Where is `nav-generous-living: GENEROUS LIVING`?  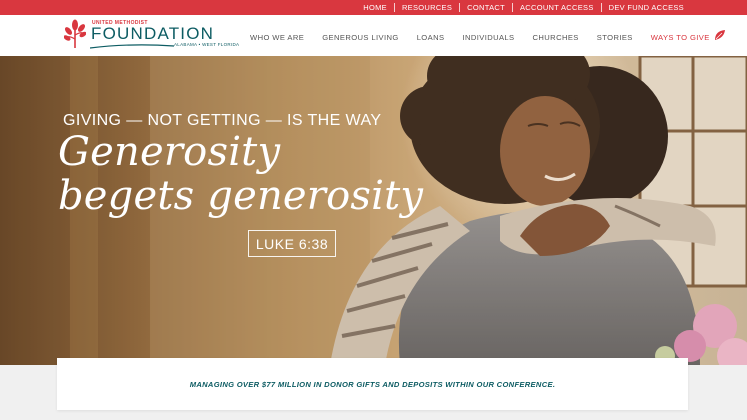
nav-generous-living: GENEROUS LIVING is located at coordinates (360, 37).